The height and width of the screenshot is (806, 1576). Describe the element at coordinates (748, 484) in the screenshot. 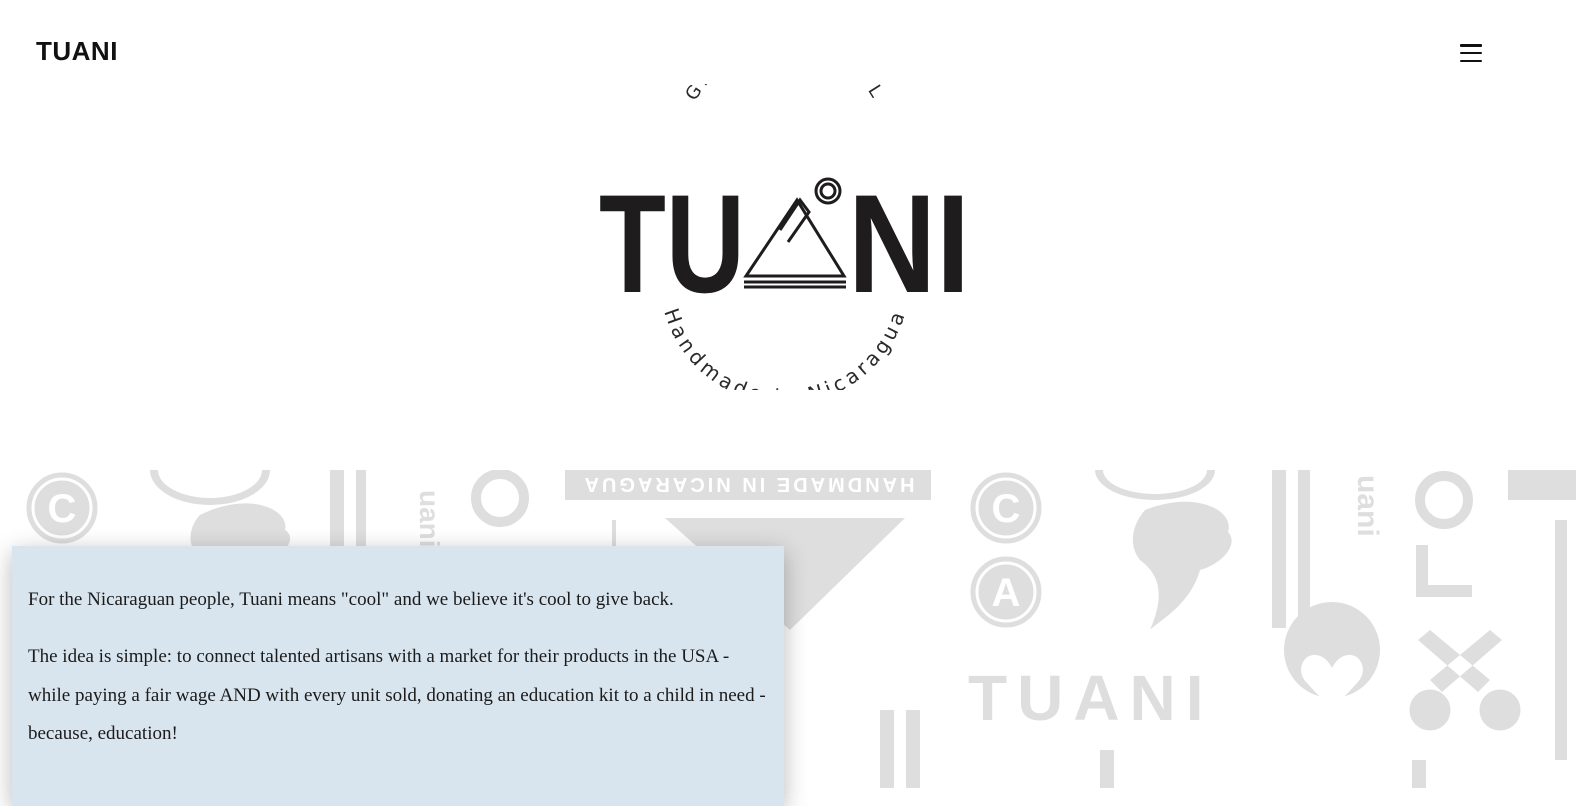

I see `svg-text: HANDMADE IN NICARAGUA` at that location.